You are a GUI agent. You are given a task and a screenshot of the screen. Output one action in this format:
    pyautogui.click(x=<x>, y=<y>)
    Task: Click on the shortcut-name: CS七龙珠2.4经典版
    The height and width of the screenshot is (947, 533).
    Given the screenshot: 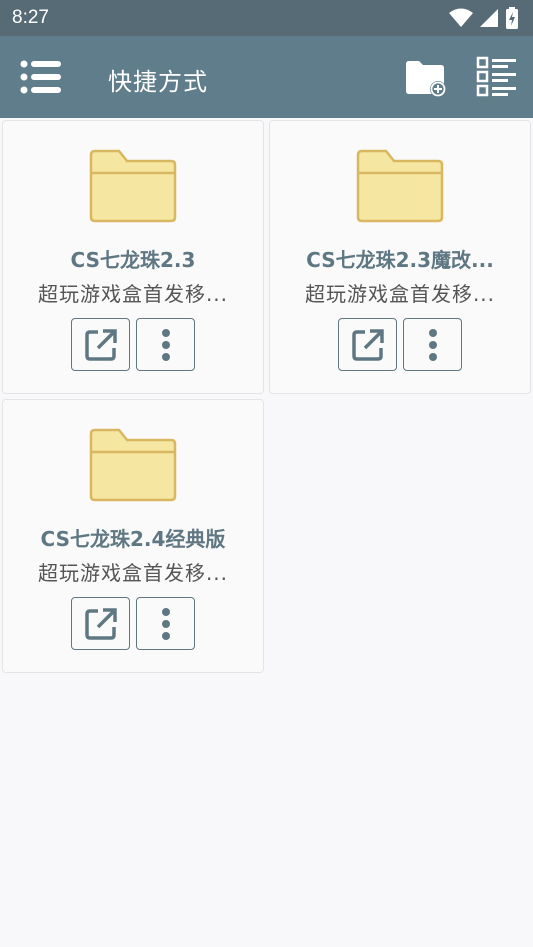 What is the action you would take?
    pyautogui.click(x=133, y=539)
    